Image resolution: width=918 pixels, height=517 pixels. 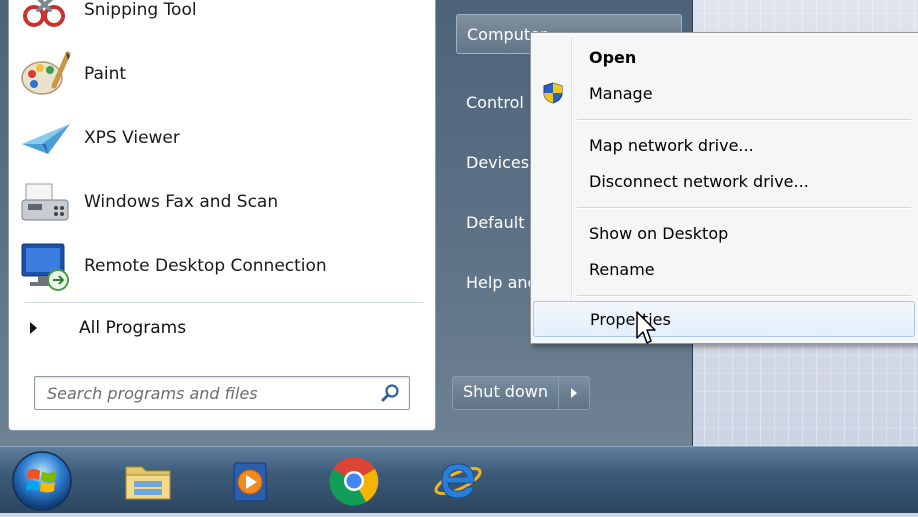 What do you see at coordinates (46, 266) in the screenshot?
I see `remote-desktop-icon` at bounding box center [46, 266].